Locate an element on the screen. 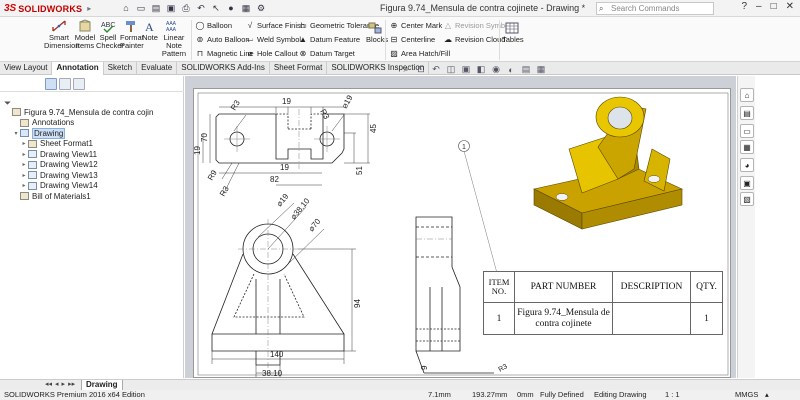 This screenshot has height=400, width=800. property-manager-tab-icon is located at coordinates (65, 84).